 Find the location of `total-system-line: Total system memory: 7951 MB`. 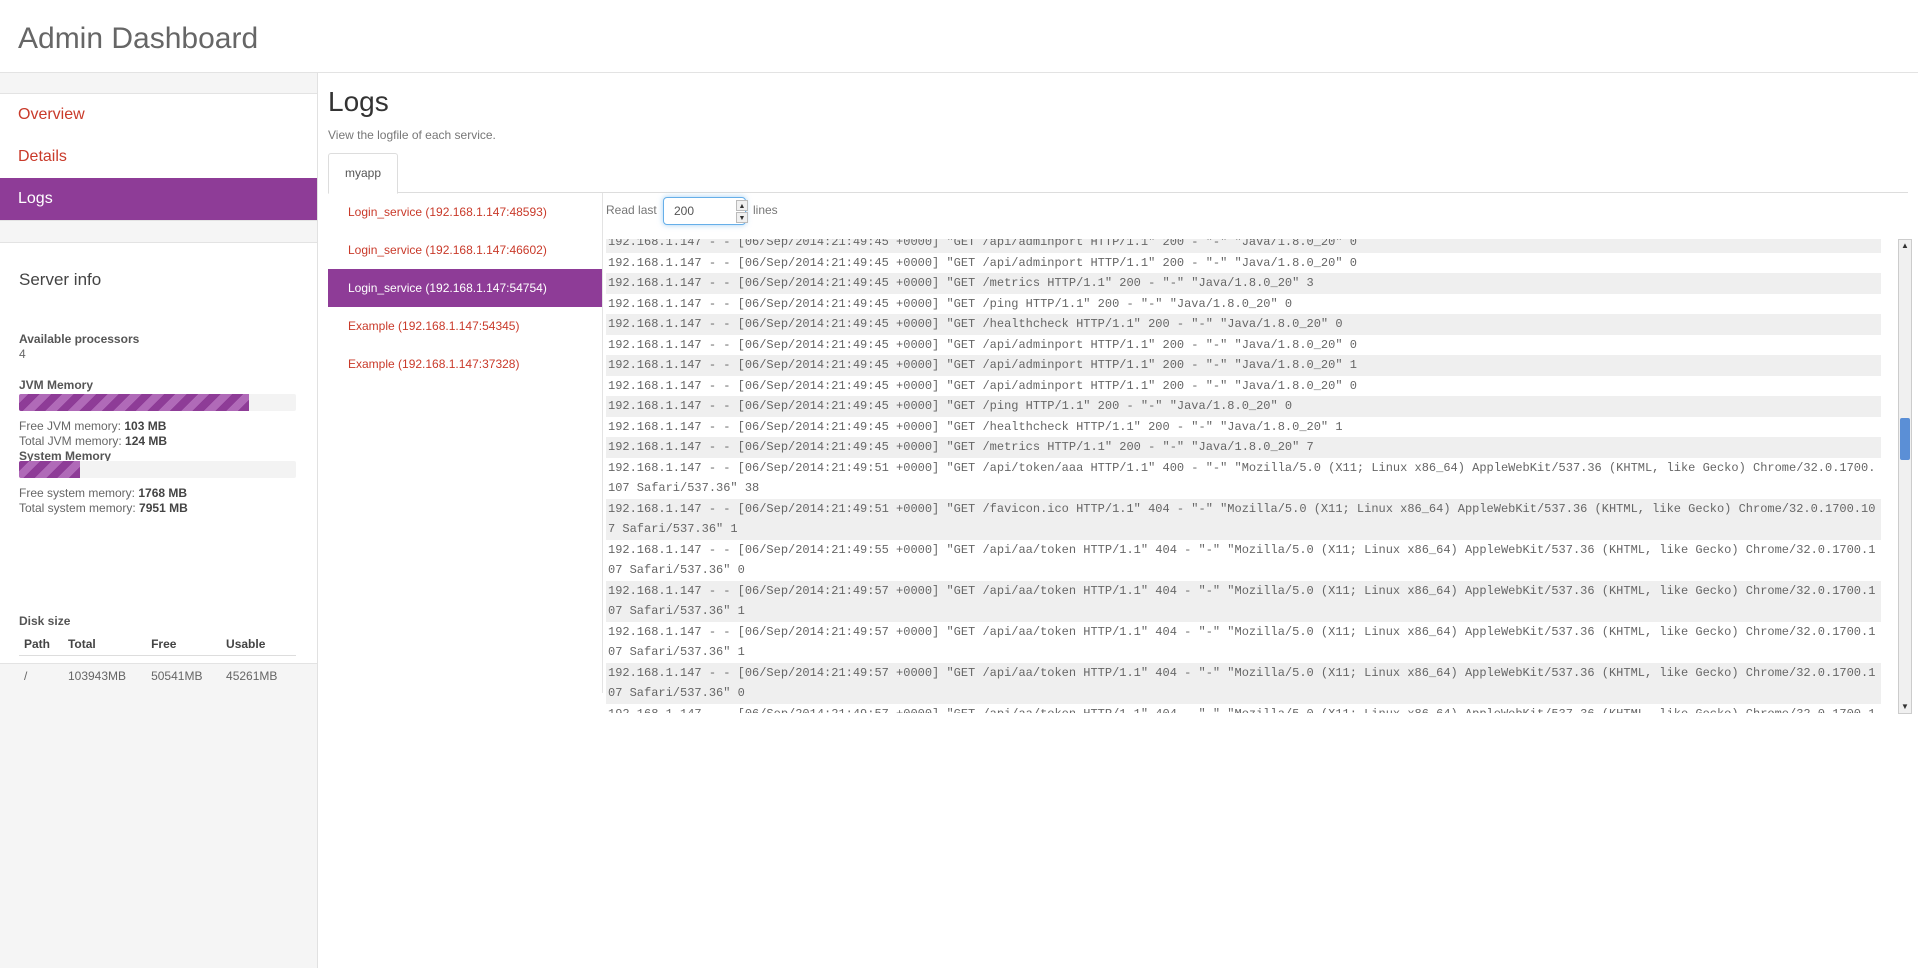

total-system-line: Total system memory: 7951 MB is located at coordinates (103, 508).